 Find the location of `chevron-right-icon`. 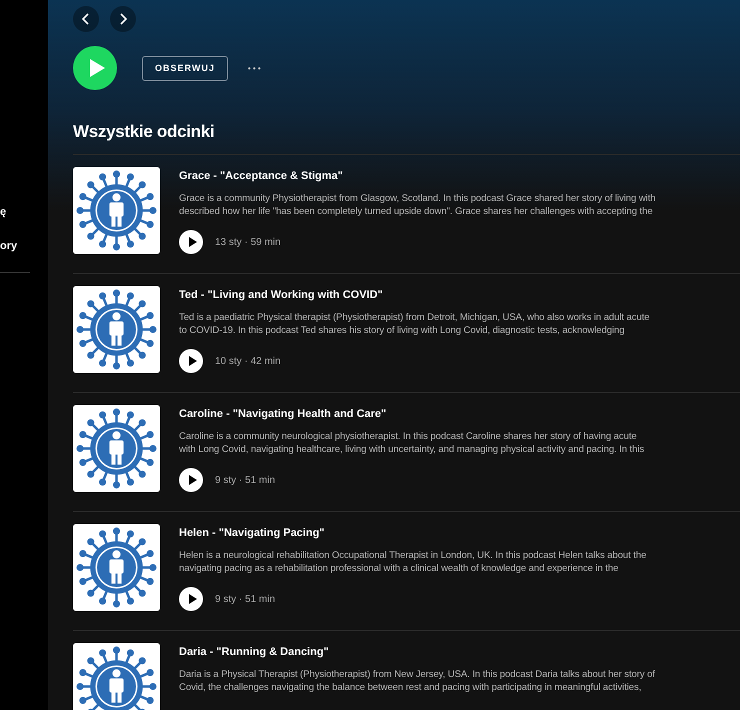

chevron-right-icon is located at coordinates (123, 19).